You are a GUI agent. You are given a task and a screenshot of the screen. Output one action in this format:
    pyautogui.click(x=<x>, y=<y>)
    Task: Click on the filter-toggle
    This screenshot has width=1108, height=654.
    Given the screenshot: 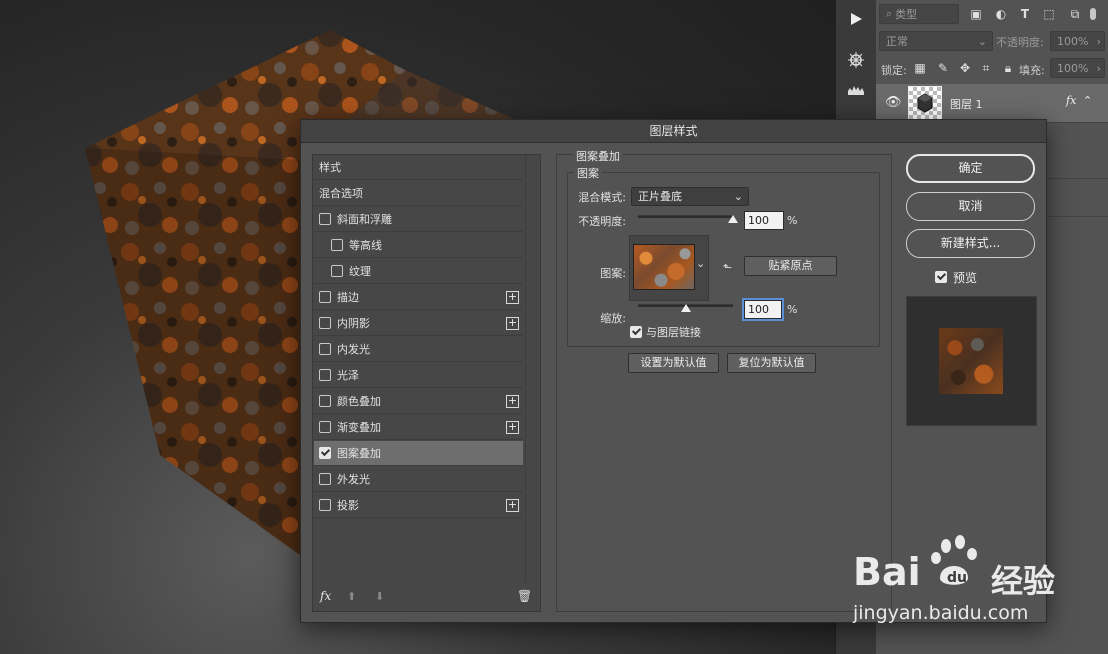 What is the action you would take?
    pyautogui.click(x=1093, y=14)
    